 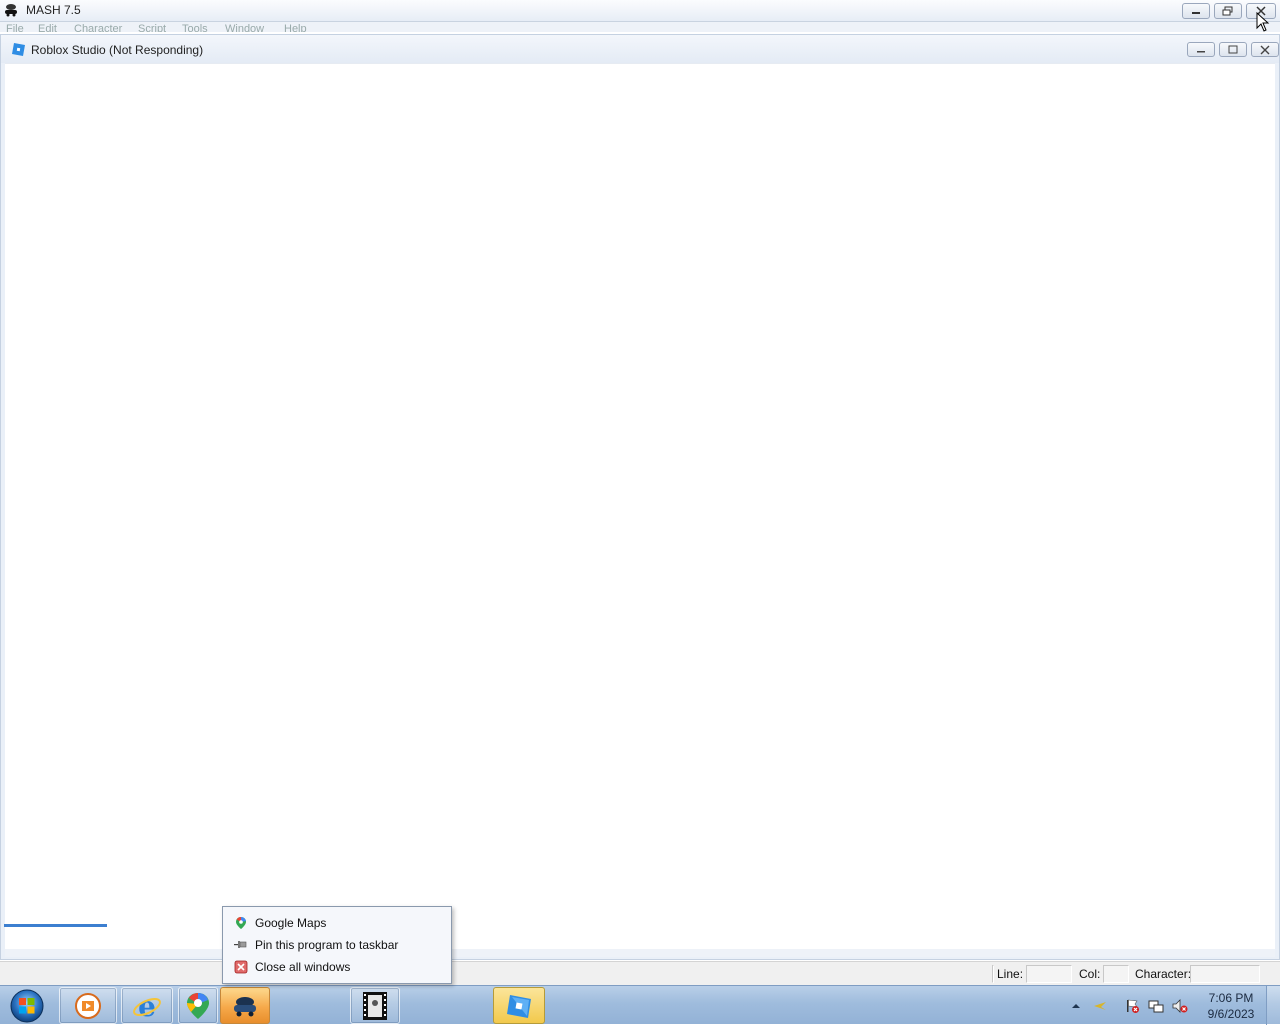 I want to click on taskbar-film-app, so click(x=375, y=1005).